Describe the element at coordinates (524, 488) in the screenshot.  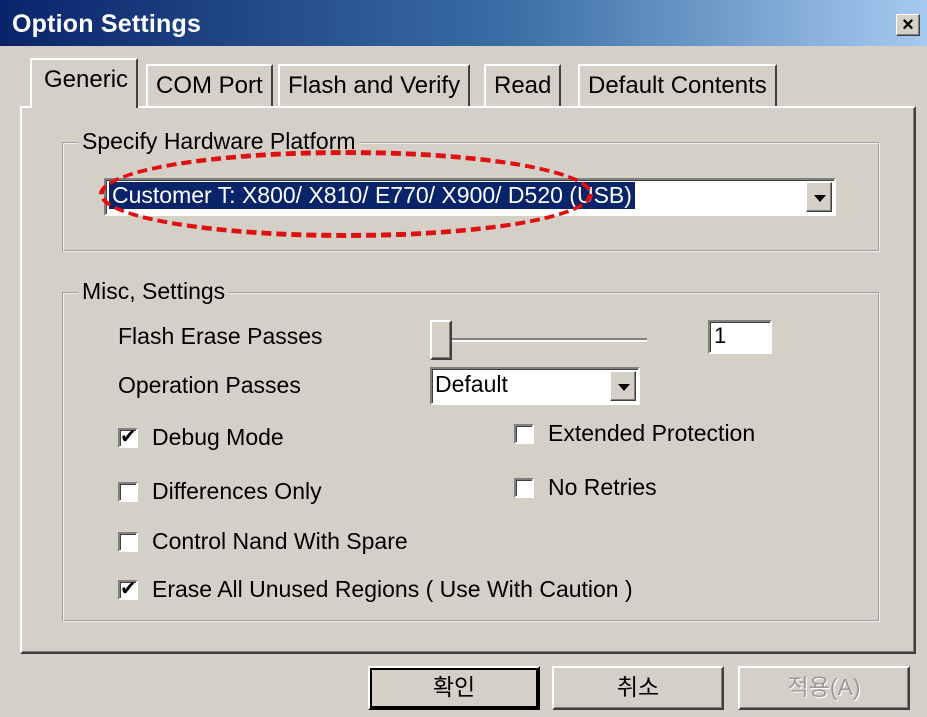
I see `no-retries-checkbox` at that location.